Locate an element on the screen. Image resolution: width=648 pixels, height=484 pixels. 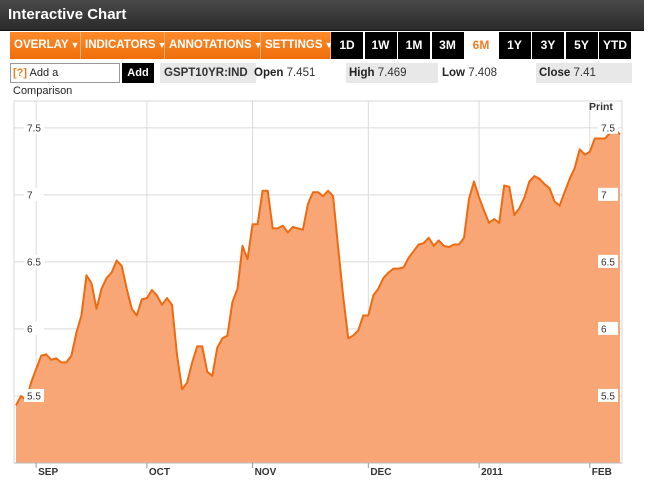
y-tick-label-right: 6 is located at coordinates (604, 329).